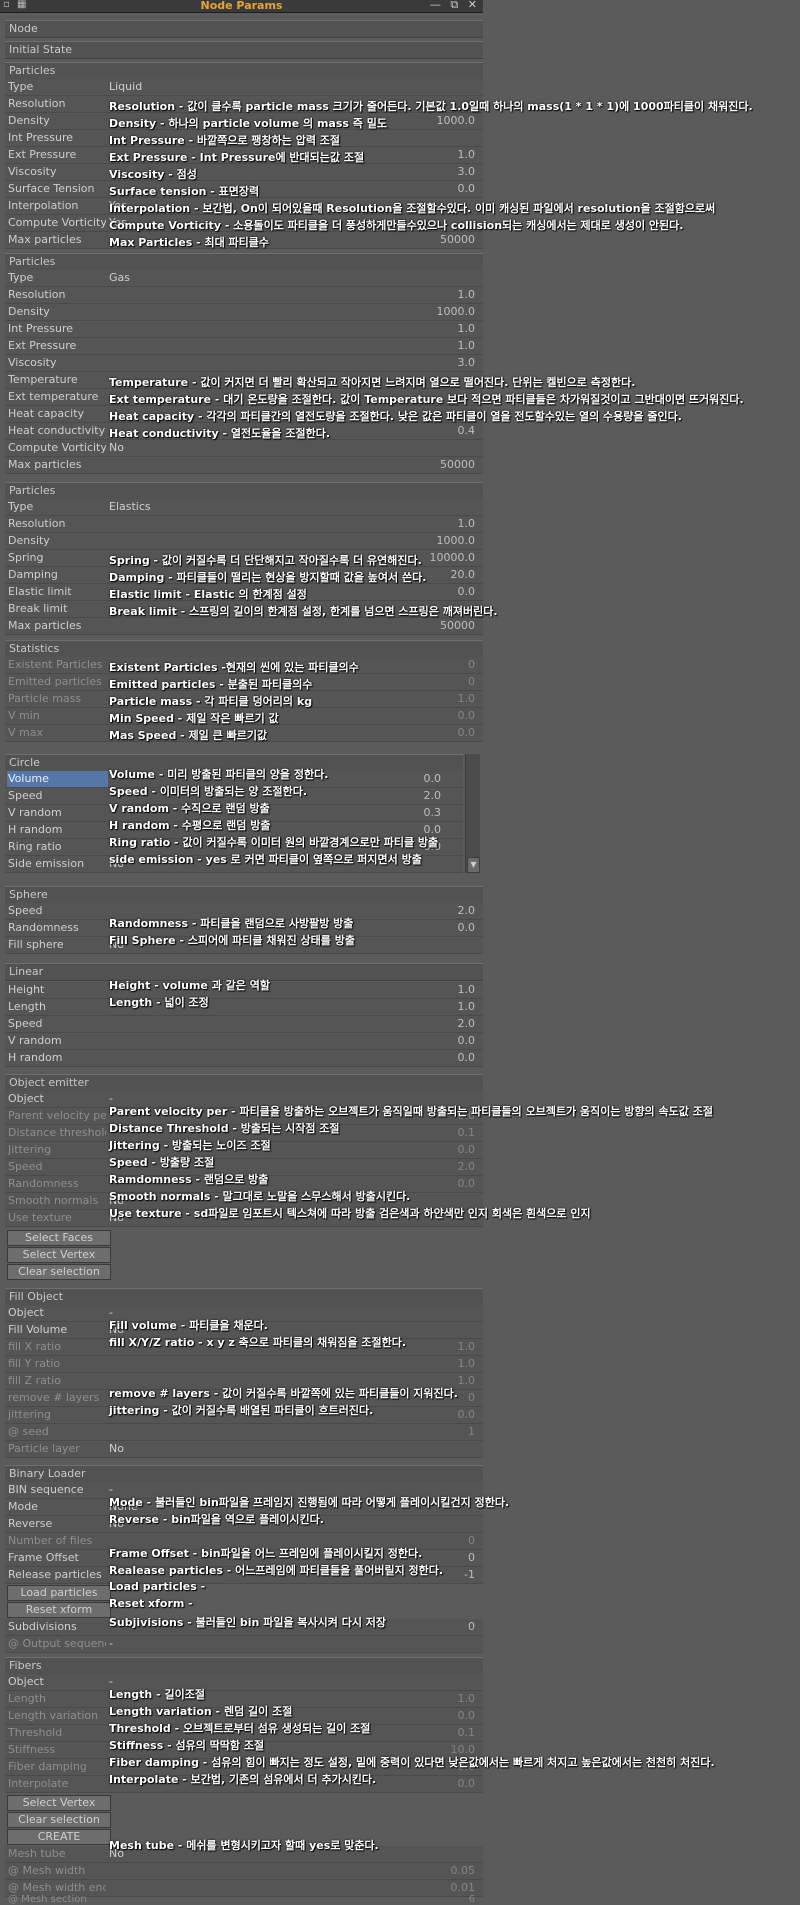  What do you see at coordinates (244, 1666) in the screenshot?
I see `section-fibers: Fibers` at bounding box center [244, 1666].